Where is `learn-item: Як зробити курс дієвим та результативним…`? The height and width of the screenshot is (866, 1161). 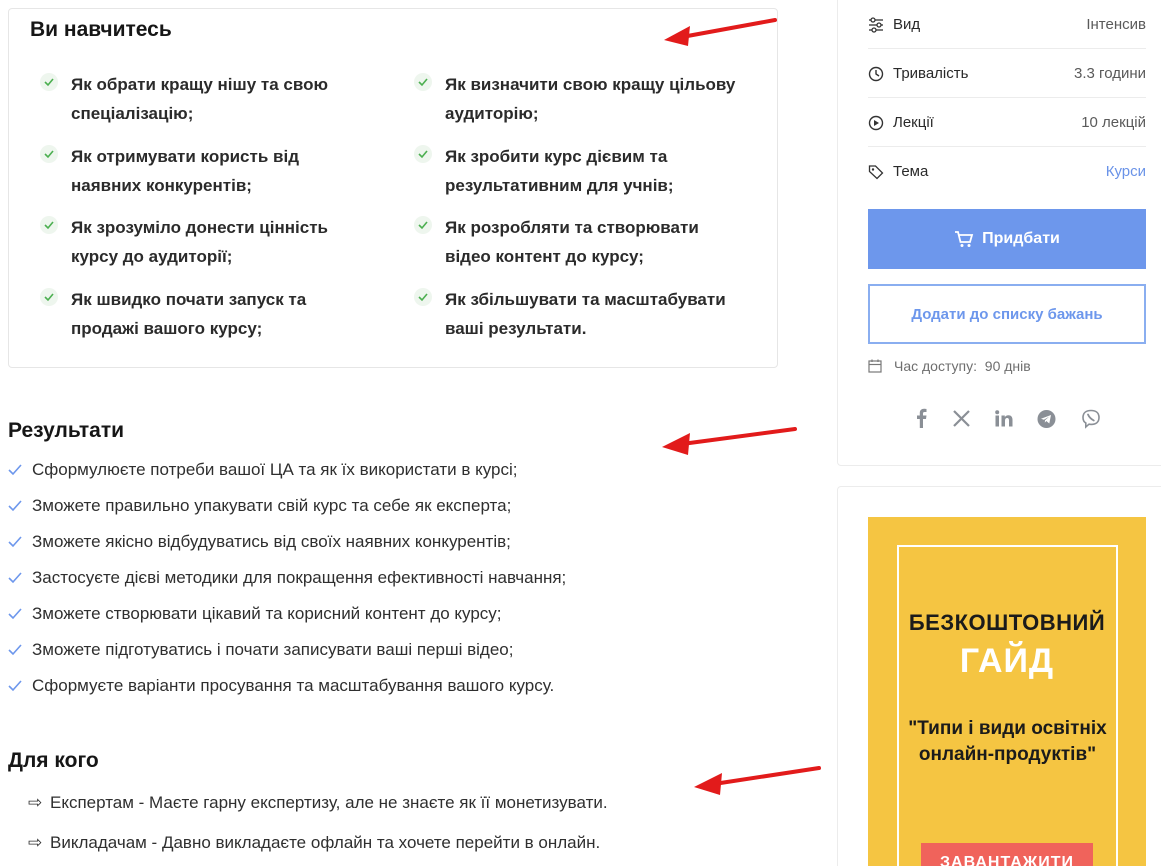
learn-item: Як зробити курс дієвим та результативним… is located at coordinates (579, 171).